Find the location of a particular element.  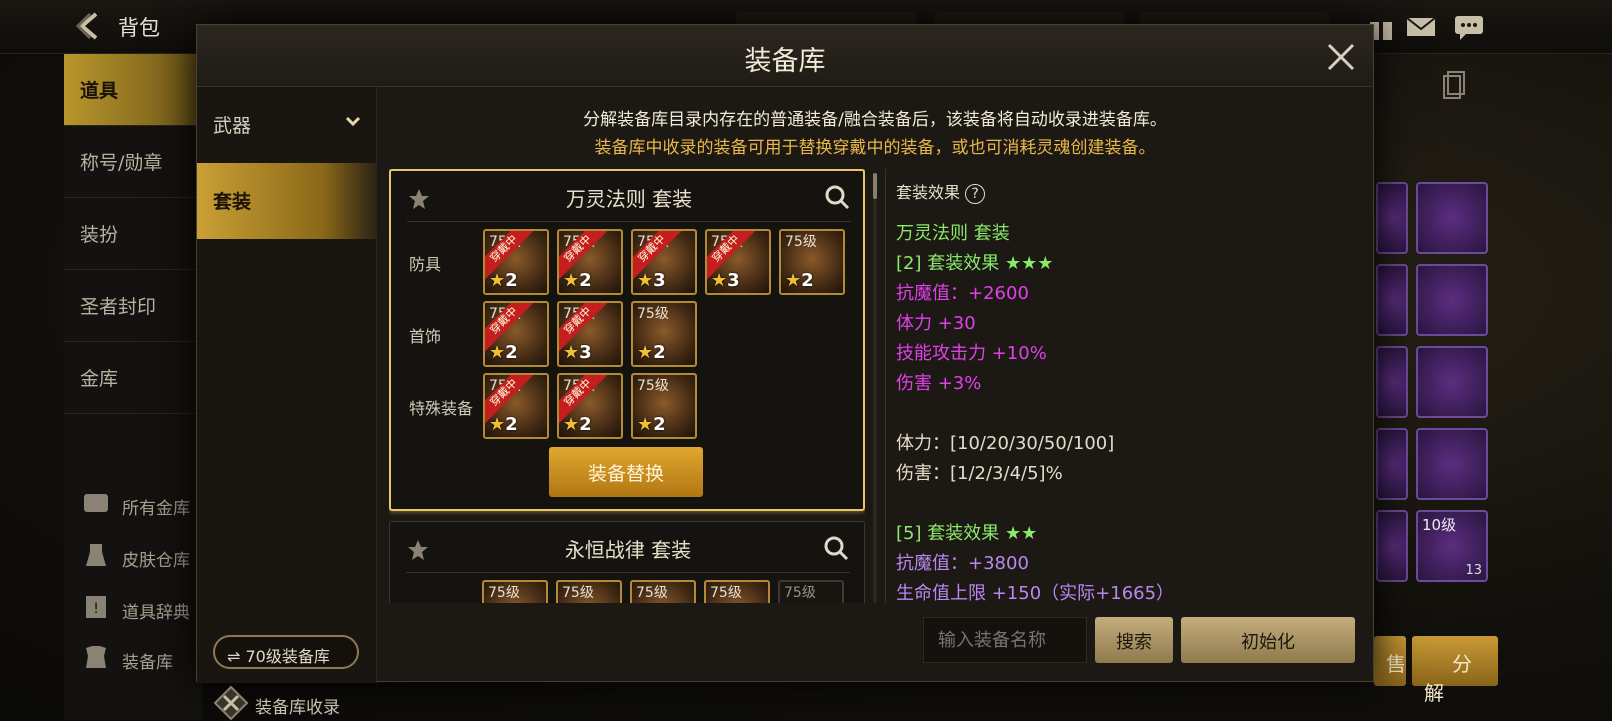

submenu-equipment-library: 装备库 is located at coordinates (147, 660).